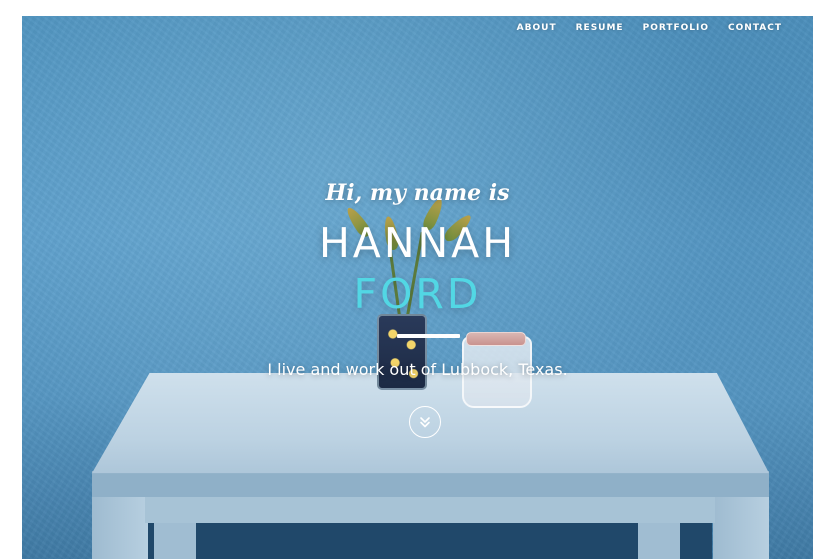  I want to click on double-chevron-down-icon, so click(425, 422).